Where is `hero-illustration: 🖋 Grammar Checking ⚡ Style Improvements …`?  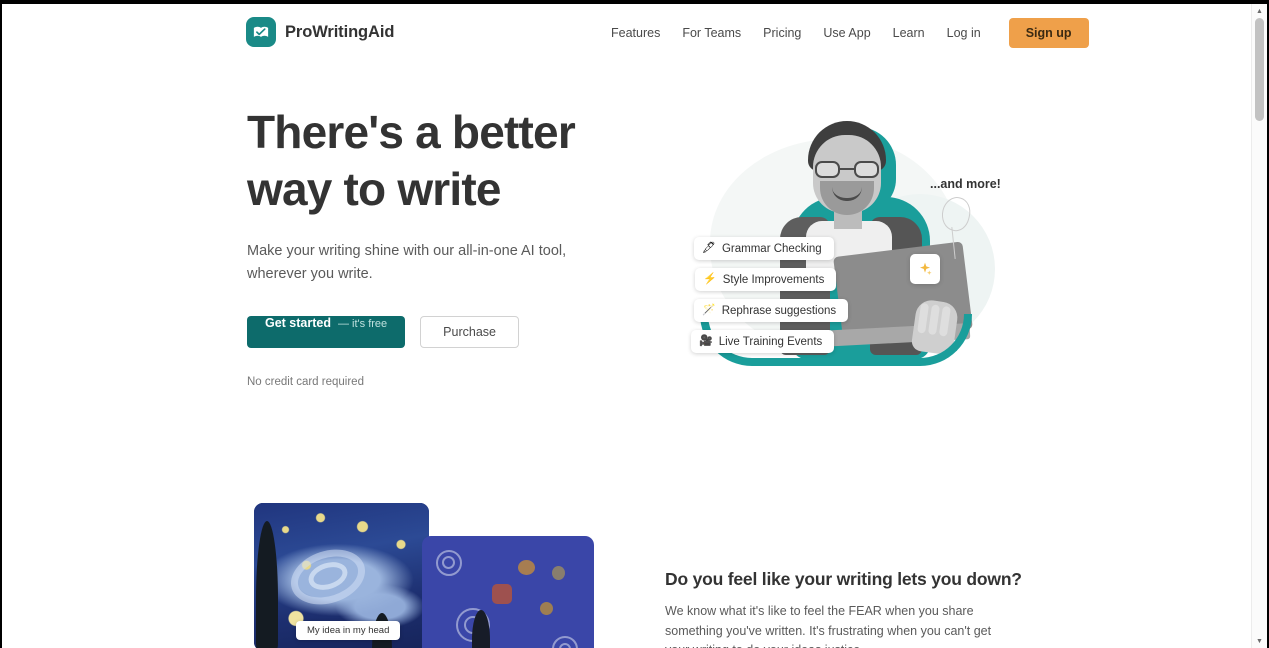
hero-illustration: 🖋 Grammar Checking ⚡ Style Improvements … is located at coordinates (840, 246).